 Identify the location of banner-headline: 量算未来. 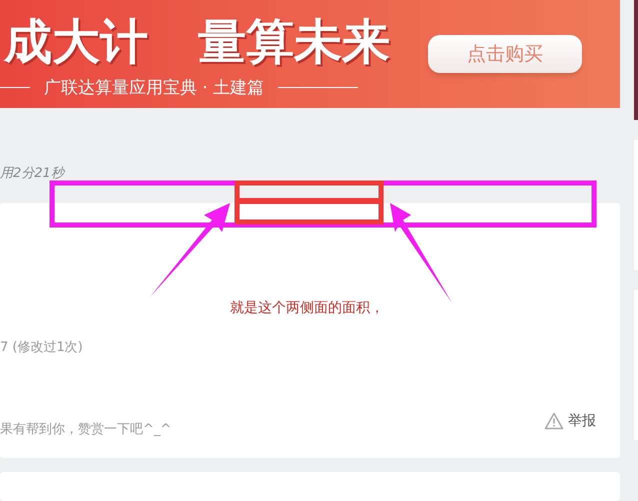
(294, 42).